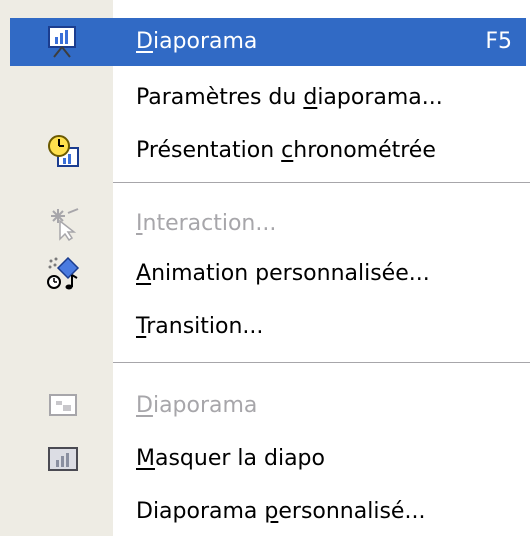  I want to click on menu-item-label: Masquer la diapo, so click(230, 458).